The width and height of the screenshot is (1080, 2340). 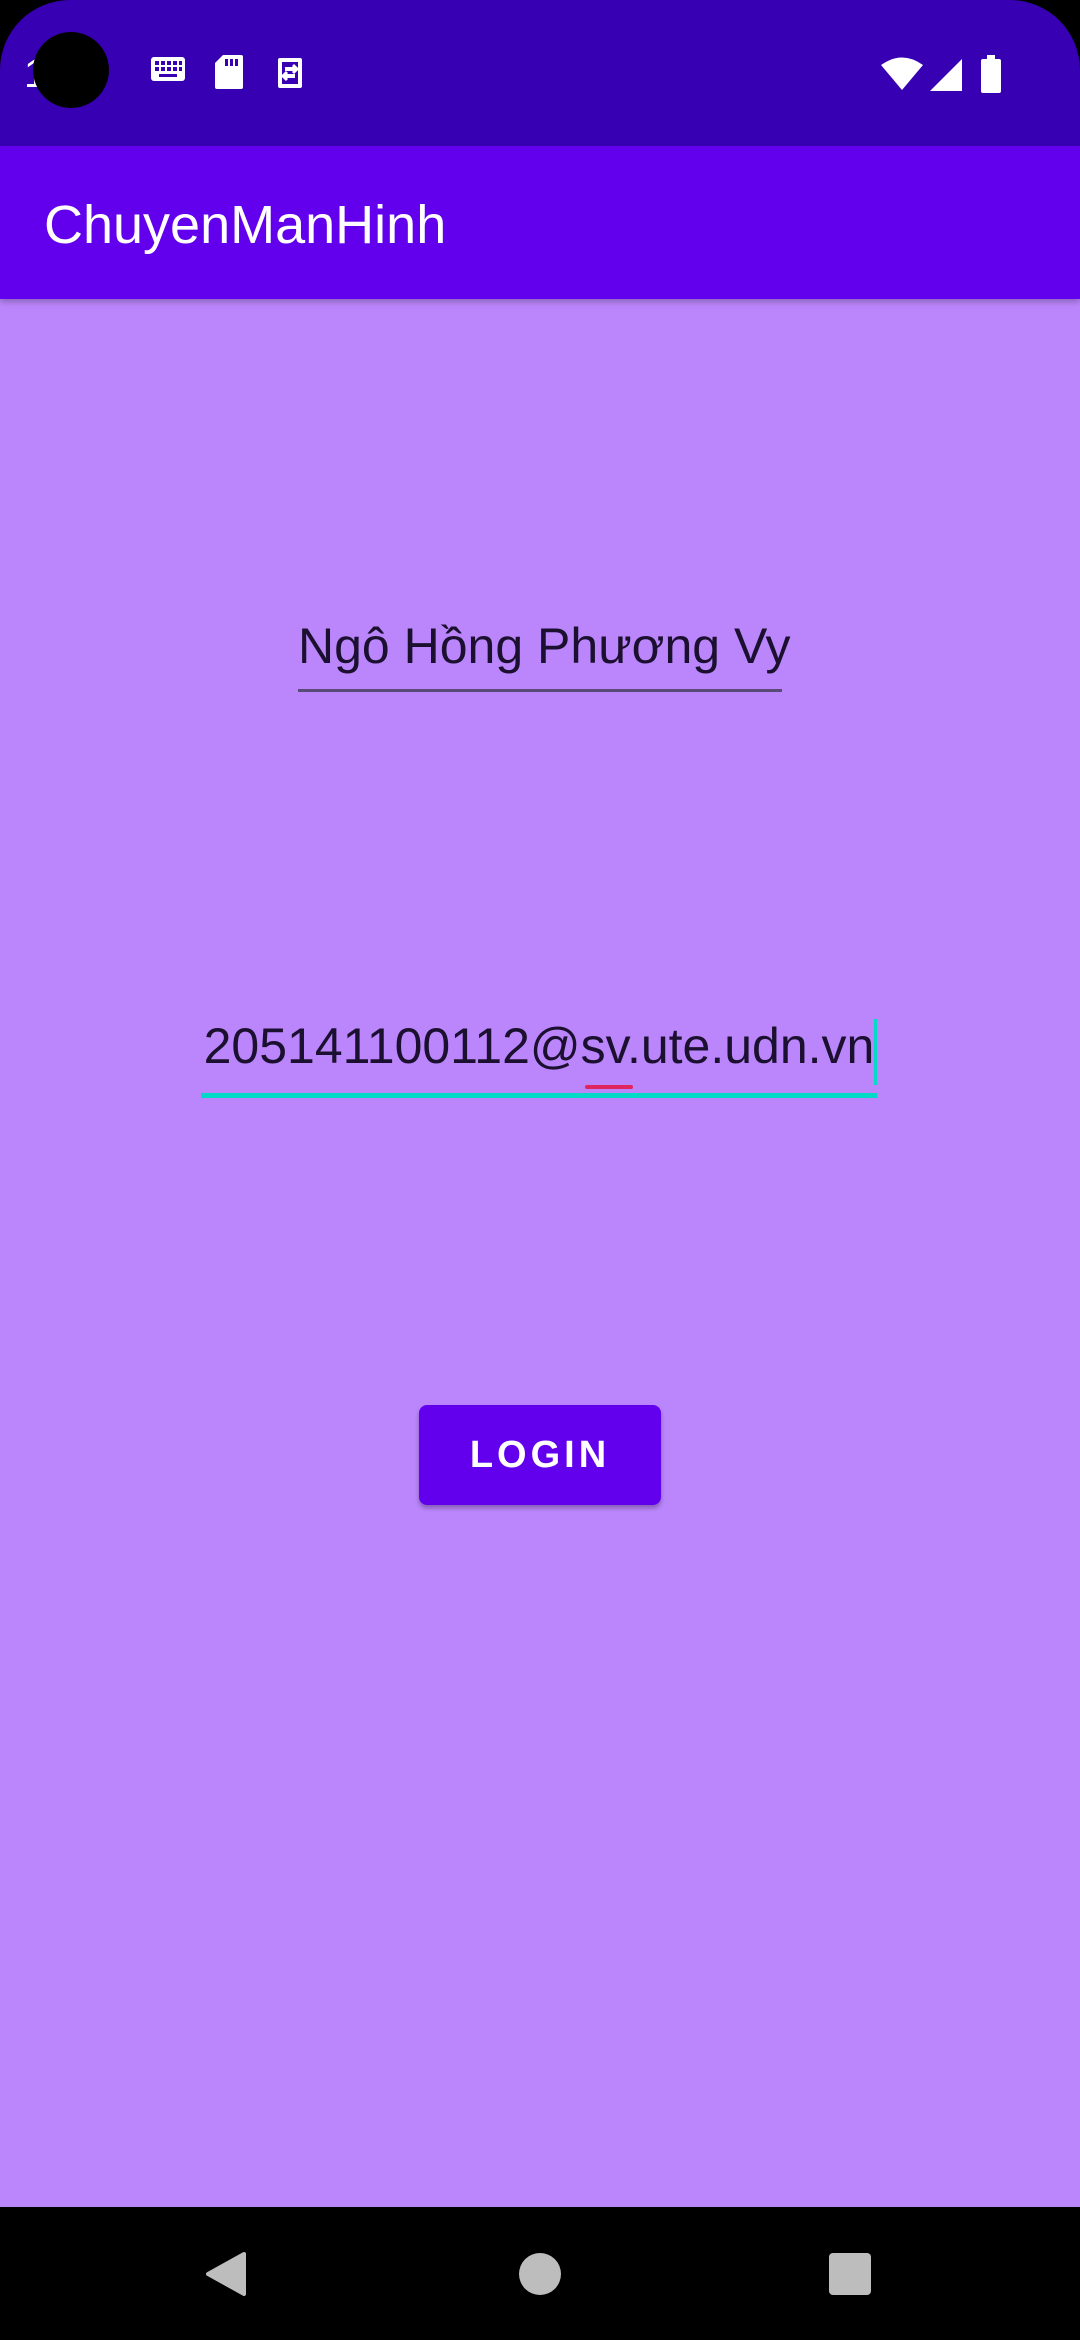 I want to click on battery-icon, so click(x=991, y=76).